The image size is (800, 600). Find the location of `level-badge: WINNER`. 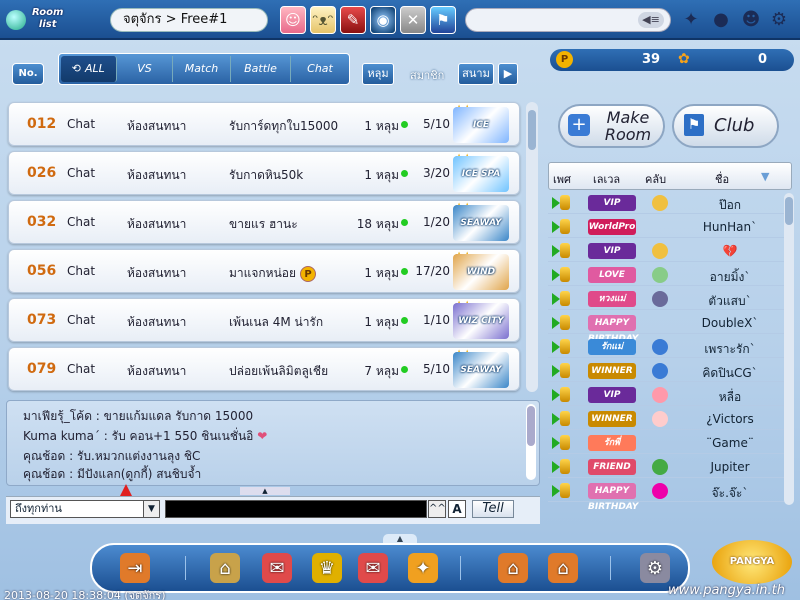

level-badge: WINNER is located at coordinates (612, 419).